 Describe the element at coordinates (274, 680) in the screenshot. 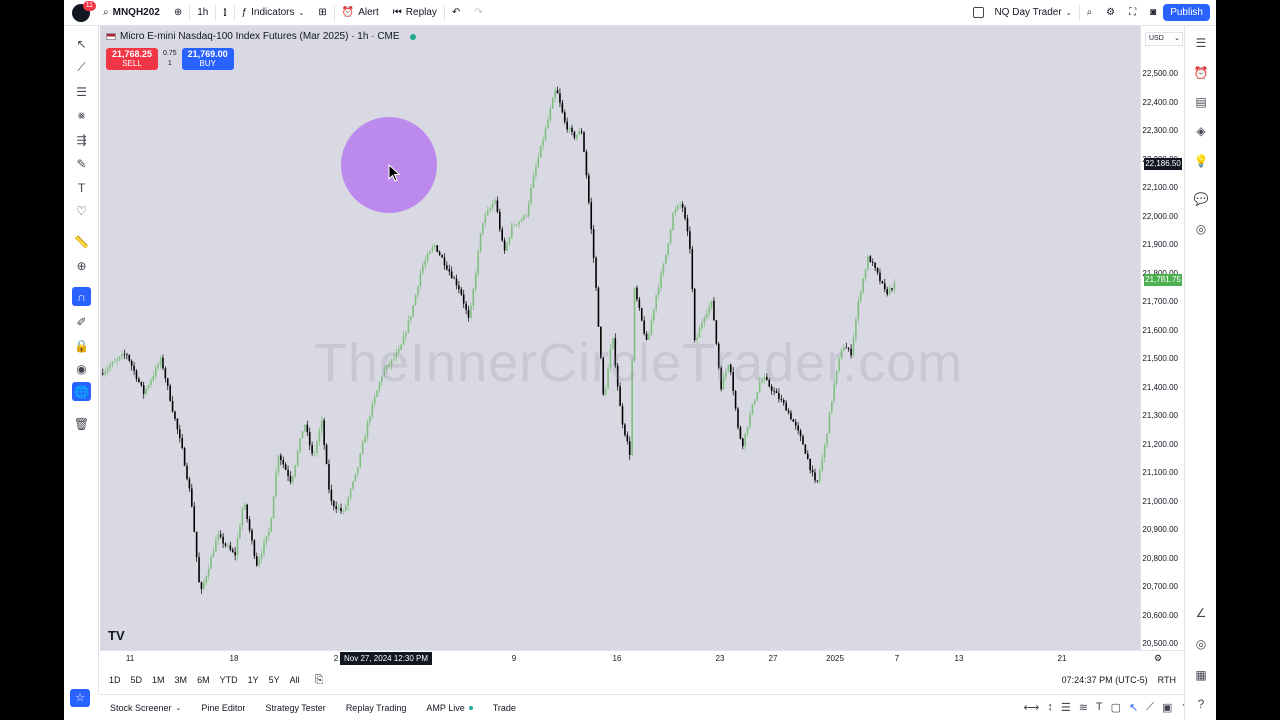

I see `range-button: 5Y` at that location.